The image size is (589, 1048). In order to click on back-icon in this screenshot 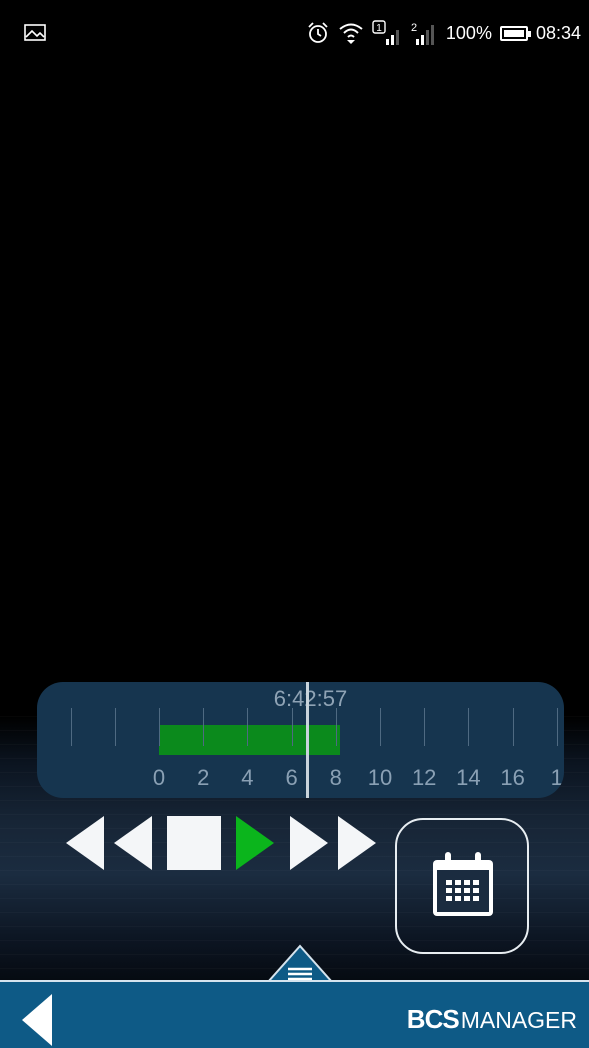, I will do `click(37, 1020)`.